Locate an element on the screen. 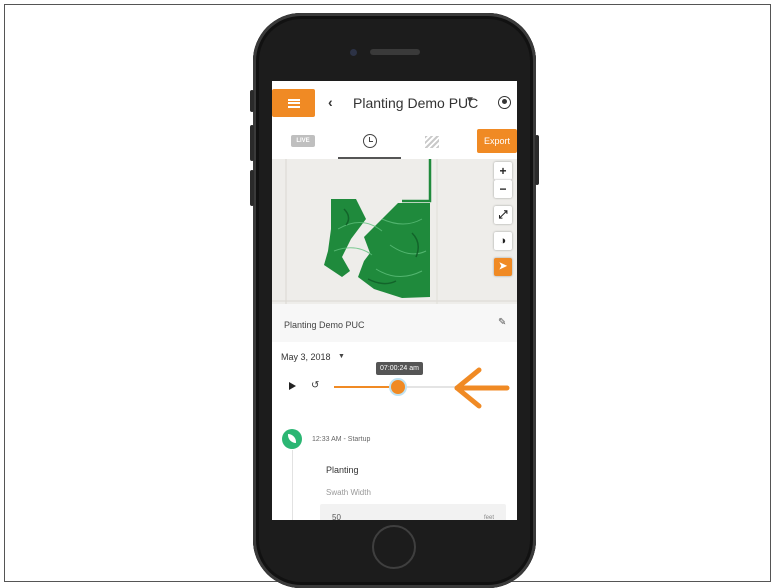 This screenshot has width=777, height=588. leaf-icon is located at coordinates (292, 439).